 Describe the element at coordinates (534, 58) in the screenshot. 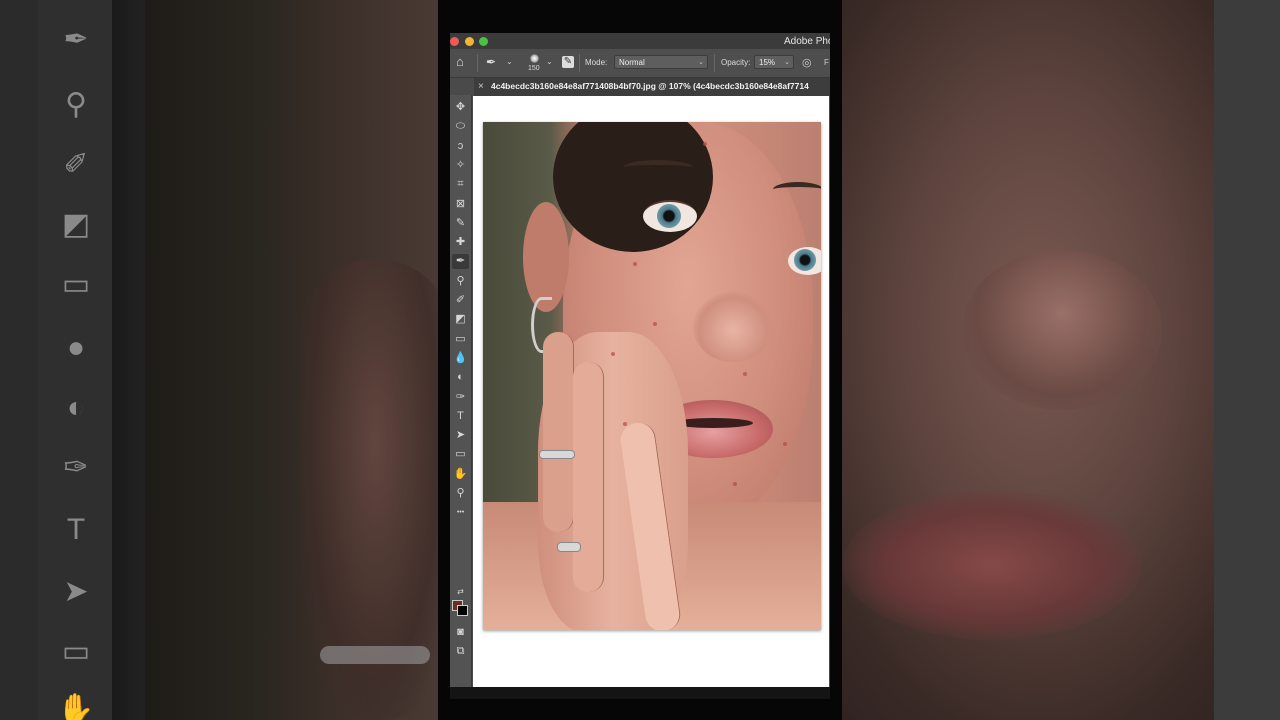

I see `brush-size-preview` at that location.